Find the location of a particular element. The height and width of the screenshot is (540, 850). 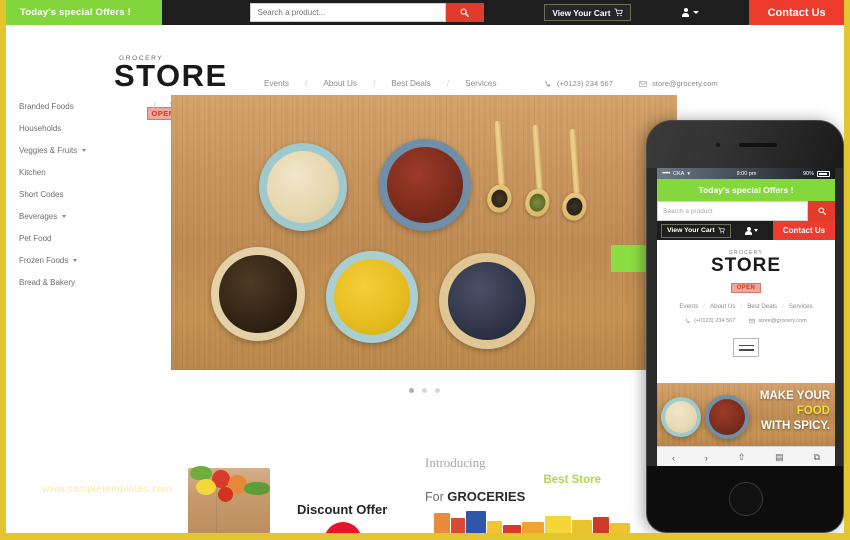

phone-view-cart-button: View Your Cart is located at coordinates (696, 230).